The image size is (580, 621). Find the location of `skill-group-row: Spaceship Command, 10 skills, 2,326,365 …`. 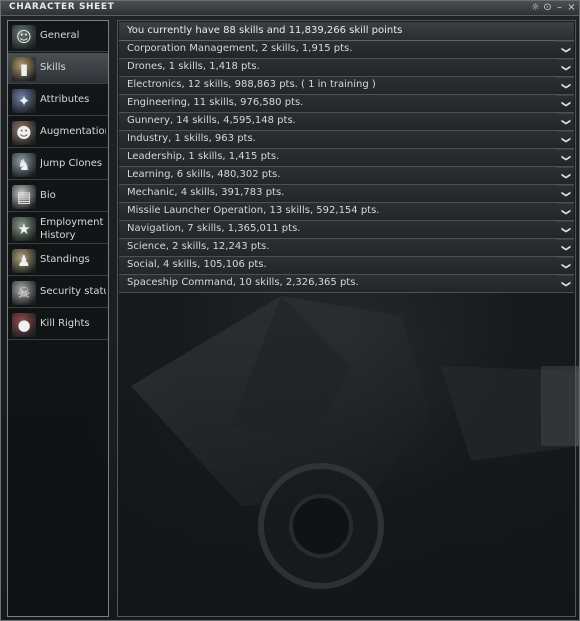

skill-group-row: Spaceship Command, 10 skills, 2,326,365 … is located at coordinates (346, 283).